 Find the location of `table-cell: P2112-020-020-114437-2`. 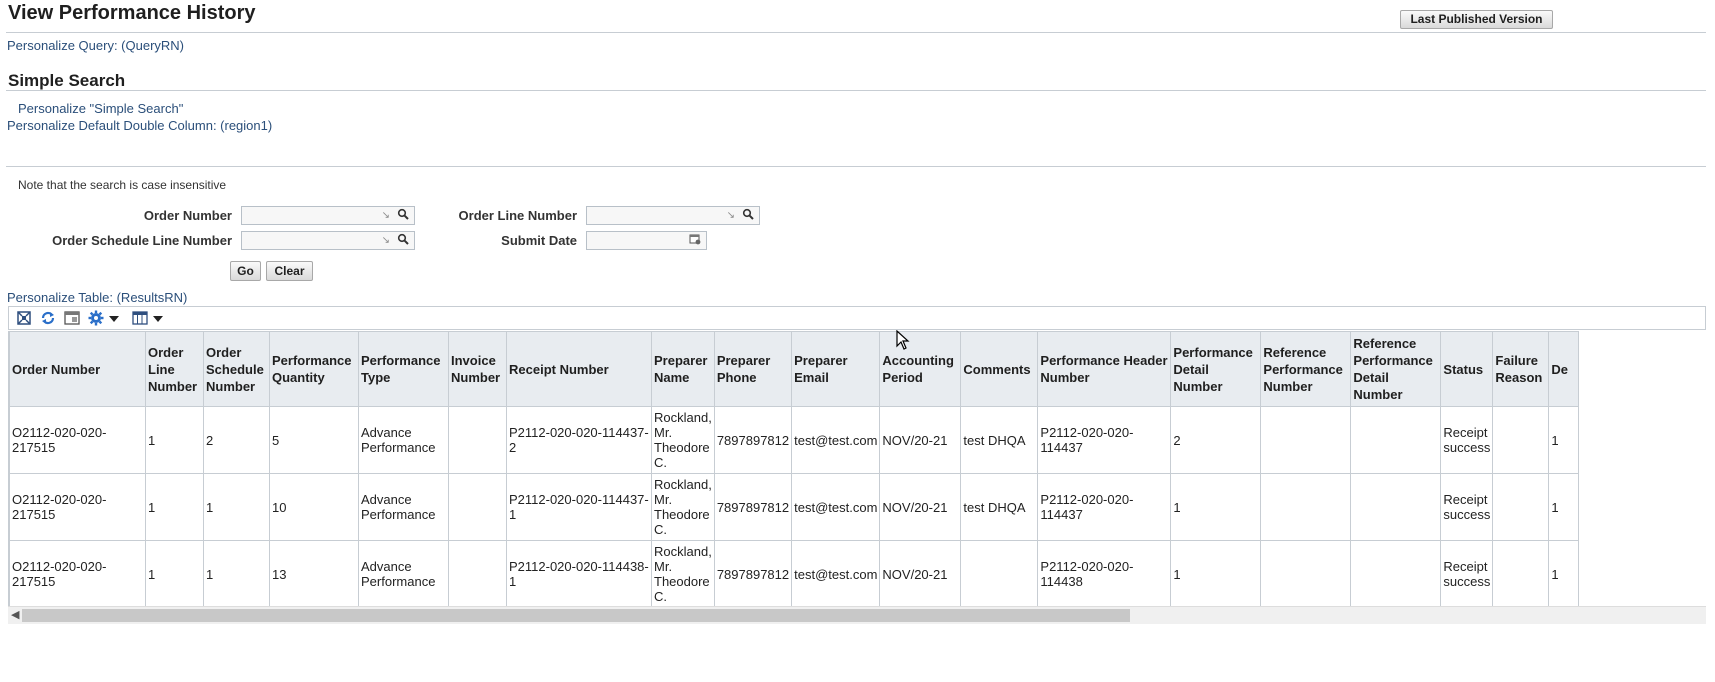

table-cell: P2112-020-020-114437-2 is located at coordinates (579, 440).